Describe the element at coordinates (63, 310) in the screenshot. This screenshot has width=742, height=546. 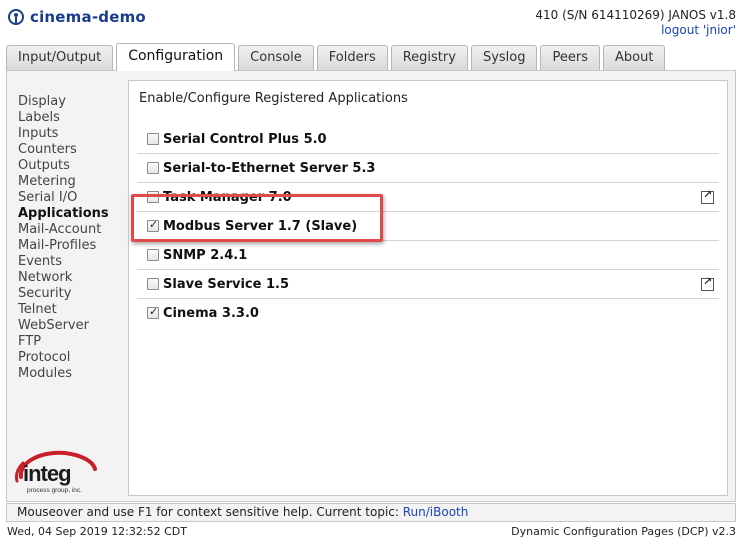
I see `sidebar-item-telnet: Telnet` at that location.